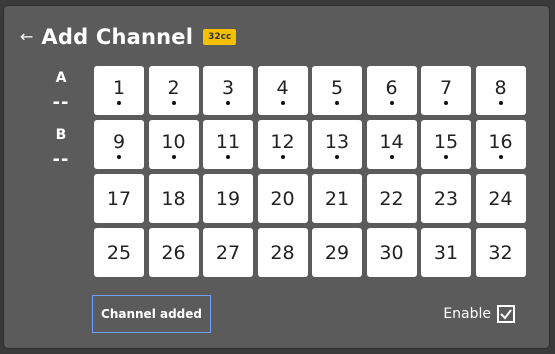  I want to click on side-a-value: --, so click(61, 102).